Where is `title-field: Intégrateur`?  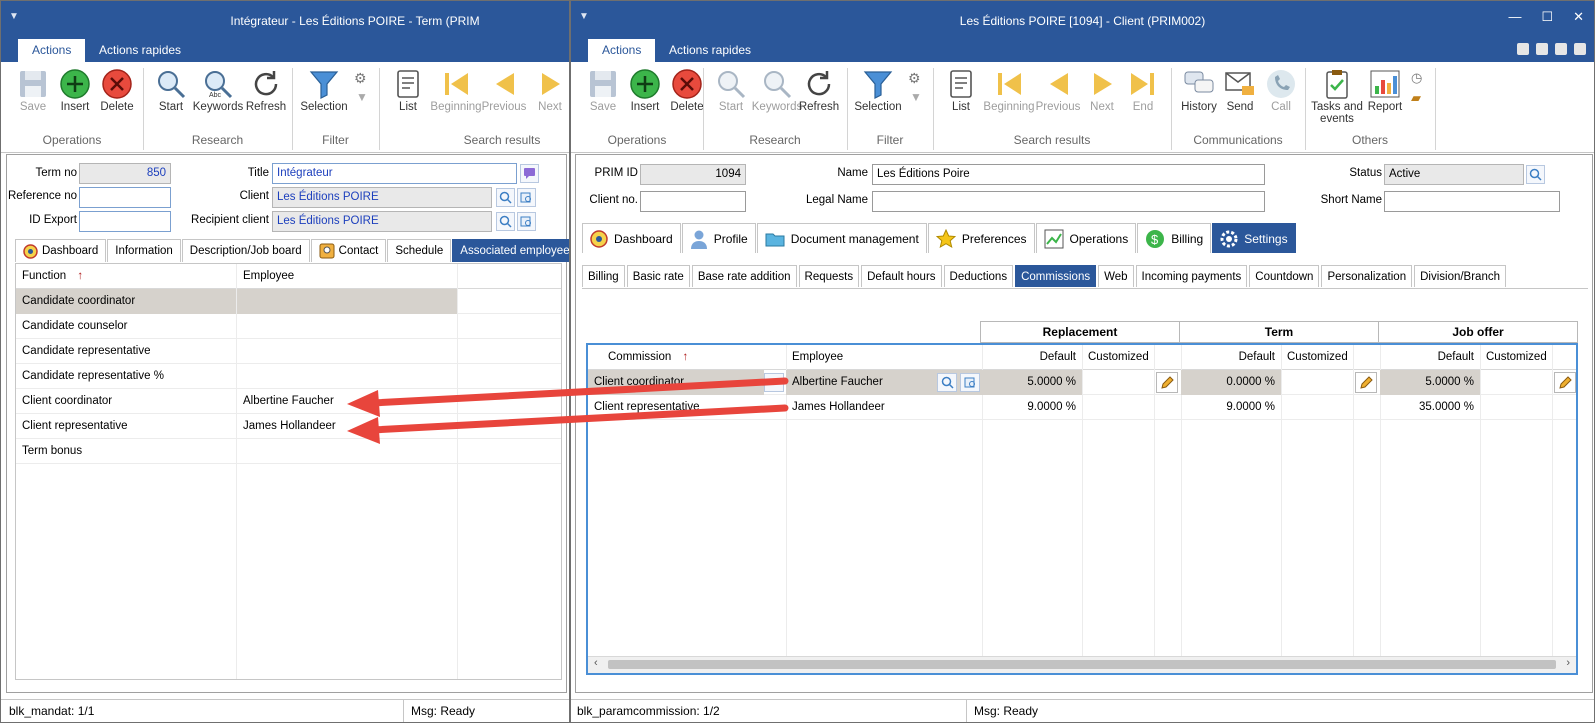 title-field: Intégrateur is located at coordinates (394, 173).